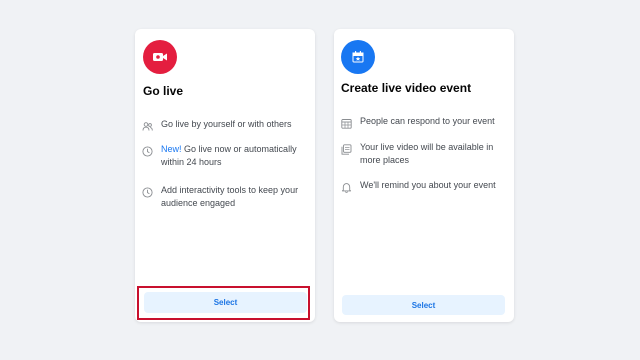  I want to click on live-event-title: Create live video event, so click(406, 88).